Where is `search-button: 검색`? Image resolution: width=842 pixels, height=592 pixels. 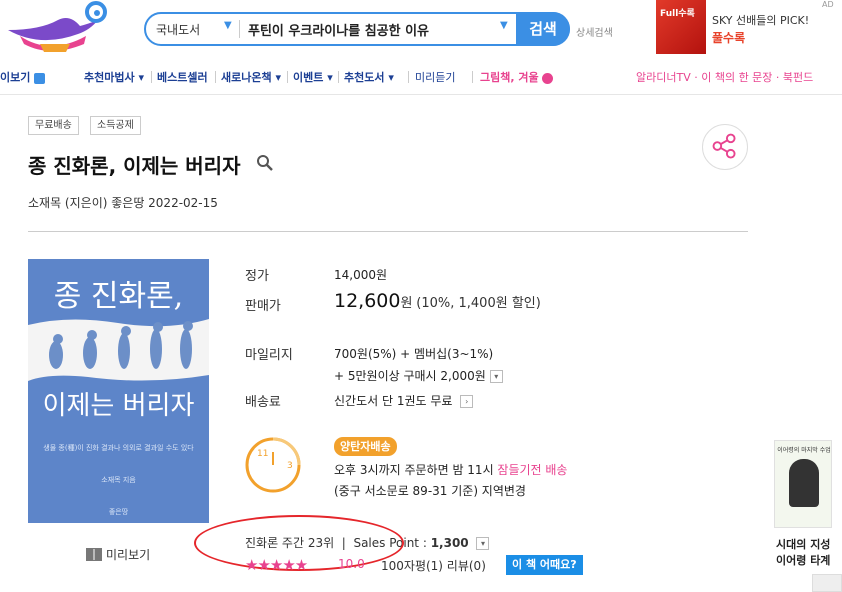 search-button: 검색 is located at coordinates (543, 29).